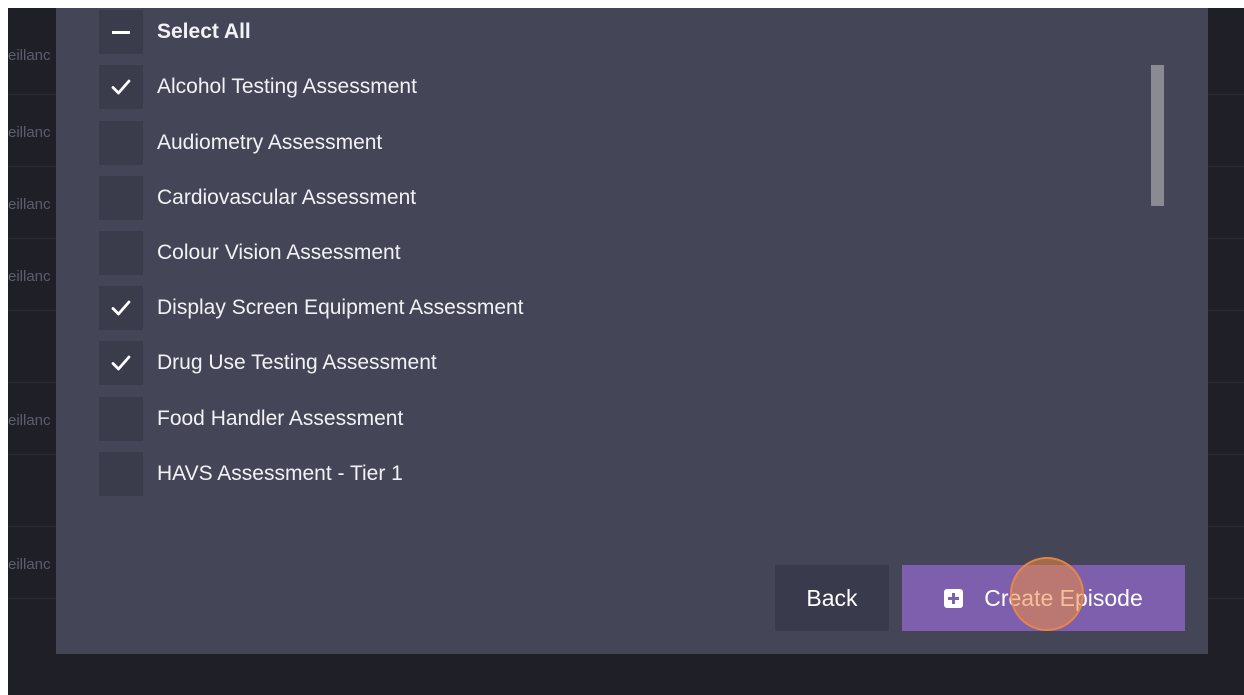  I want to click on assessment-item-label: Display Screen Equipment Assessment, so click(340, 307).